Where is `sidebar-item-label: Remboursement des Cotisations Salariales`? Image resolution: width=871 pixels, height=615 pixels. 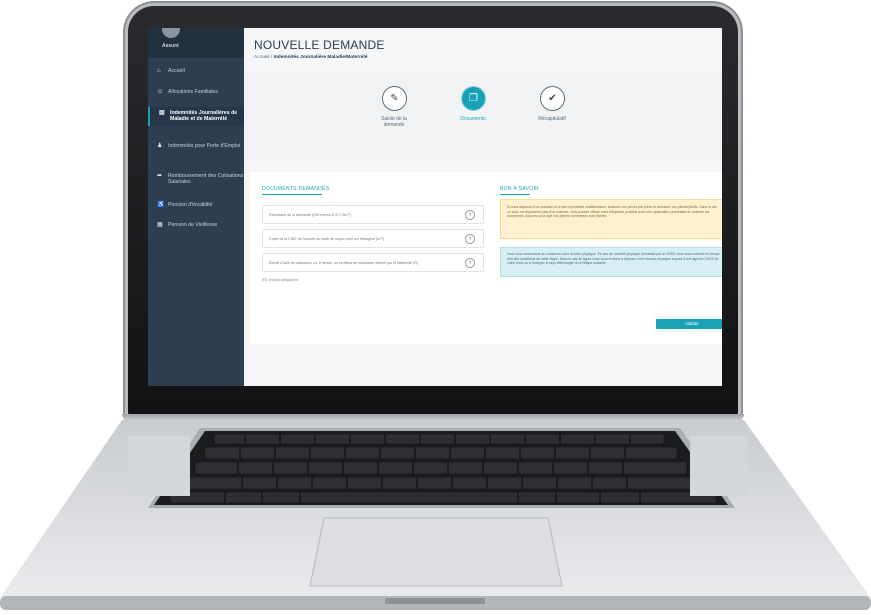 sidebar-item-label: Remboursement des Cotisations Salariales is located at coordinates (206, 179).